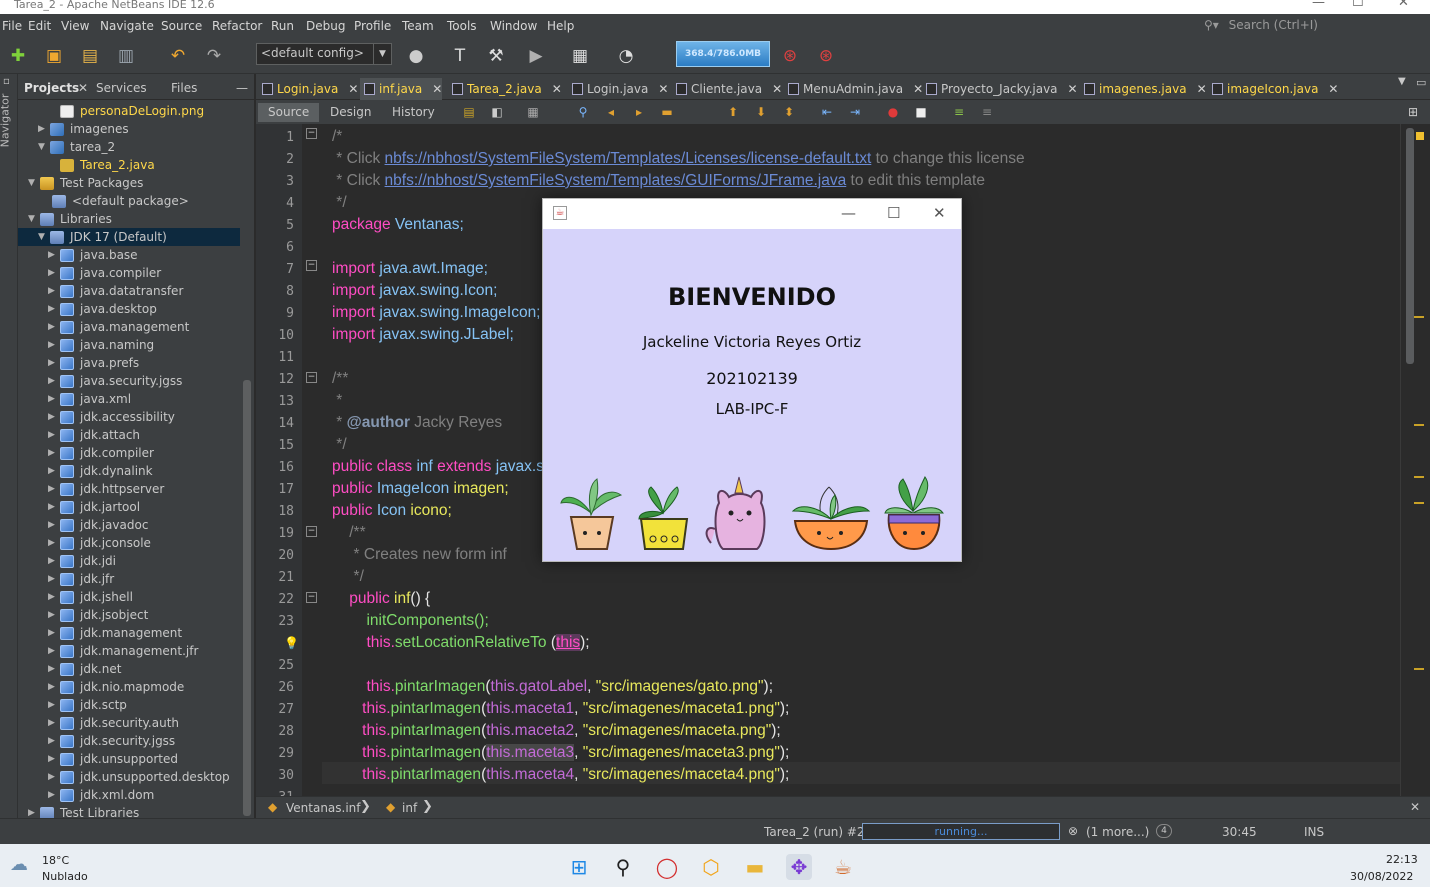 This screenshot has height=887, width=1430. What do you see at coordinates (106, 489) in the screenshot?
I see `tree-node: ▶ jdk.httpserver` at bounding box center [106, 489].